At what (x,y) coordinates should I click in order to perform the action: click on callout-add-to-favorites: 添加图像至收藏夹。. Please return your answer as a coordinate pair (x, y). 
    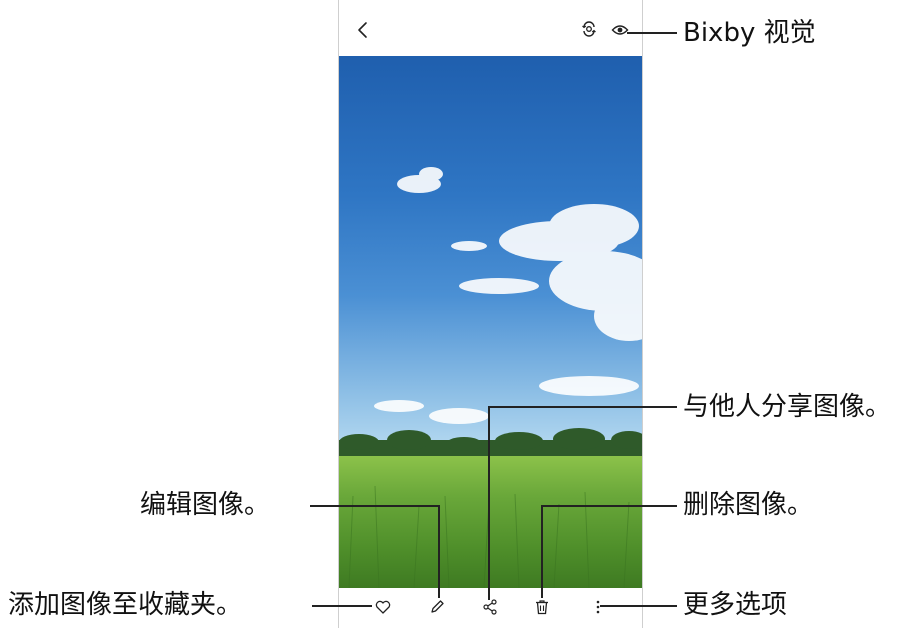
    Looking at the image, I should click on (125, 605).